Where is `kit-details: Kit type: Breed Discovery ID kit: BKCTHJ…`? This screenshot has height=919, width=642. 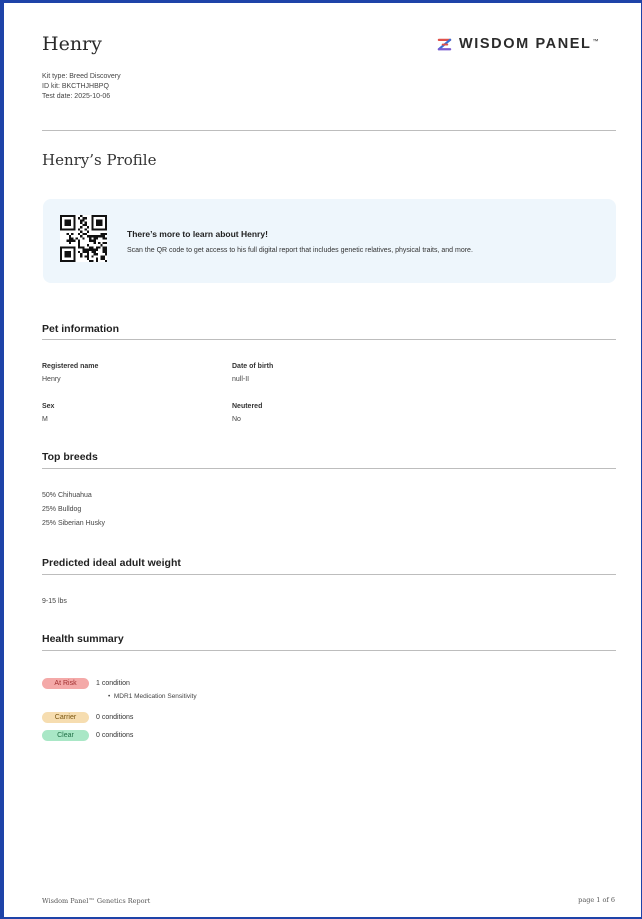
kit-details: Kit type: Breed Discovery ID kit: BKCTHJ… is located at coordinates (81, 87).